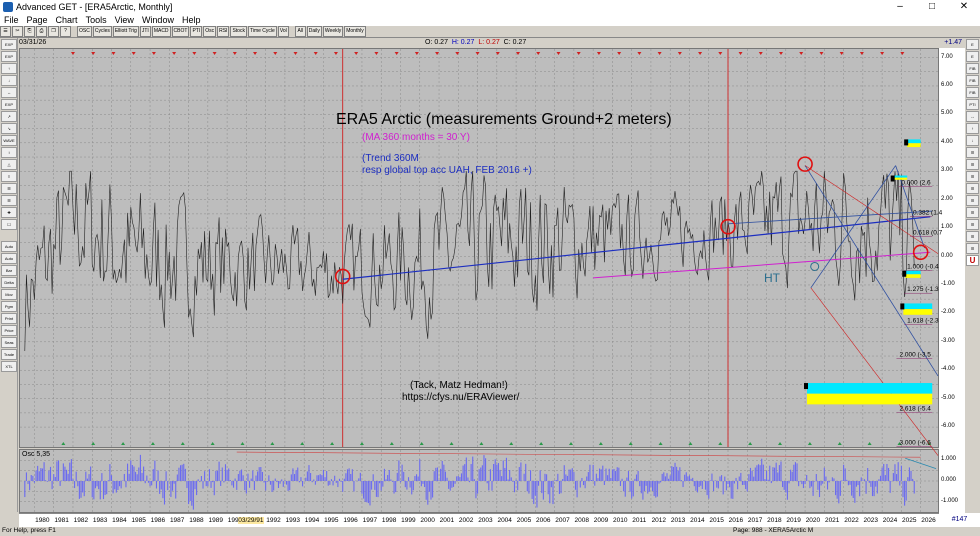 Image resolution: width=980 pixels, height=536 pixels. What do you see at coordinates (923, 289) in the screenshot?
I see `fib-level-label: 1.275 (-1.3` at bounding box center [923, 289].